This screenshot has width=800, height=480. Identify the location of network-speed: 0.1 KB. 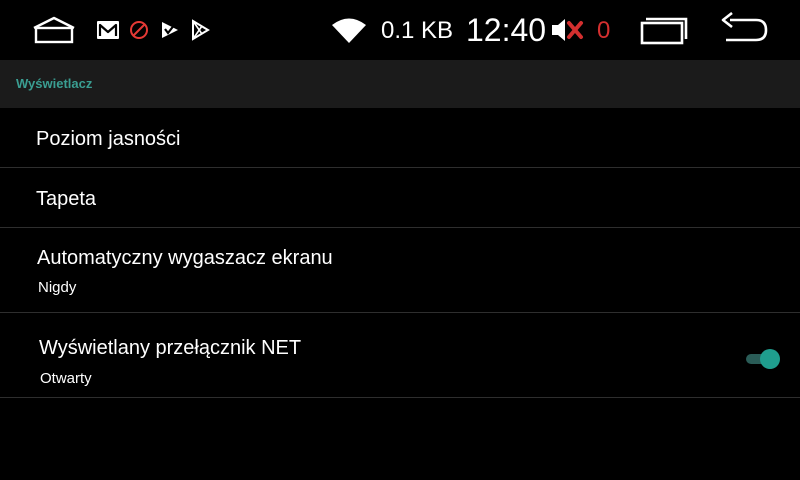
(417, 30).